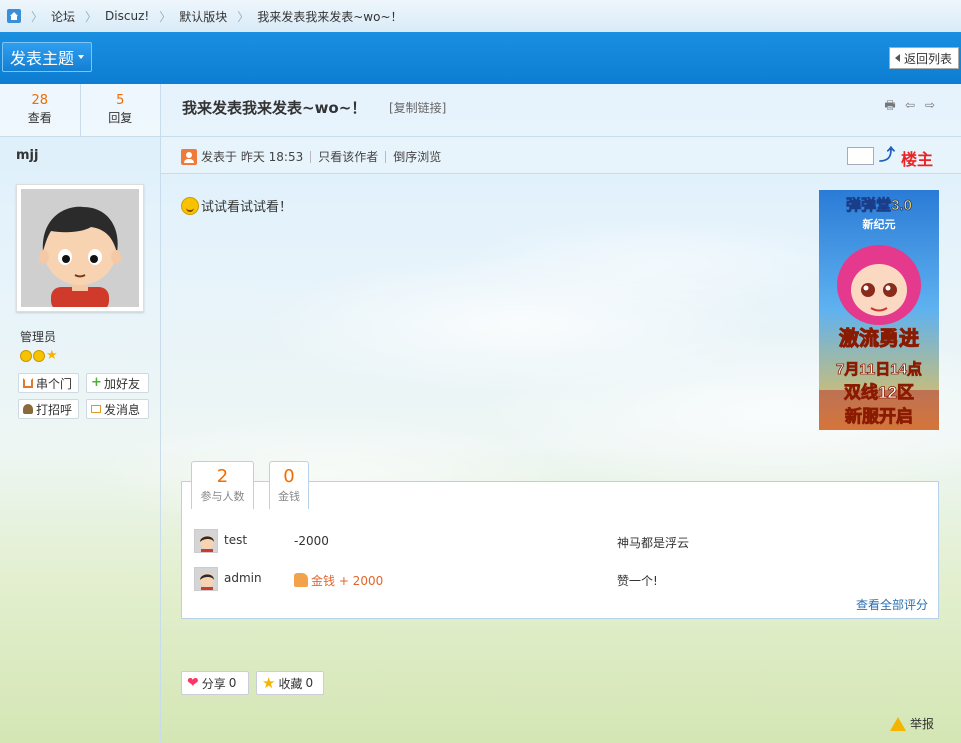 This screenshot has height=743, width=961. What do you see at coordinates (930, 105) in the screenshot?
I see `next-thread-icon: ⇨` at bounding box center [930, 105].